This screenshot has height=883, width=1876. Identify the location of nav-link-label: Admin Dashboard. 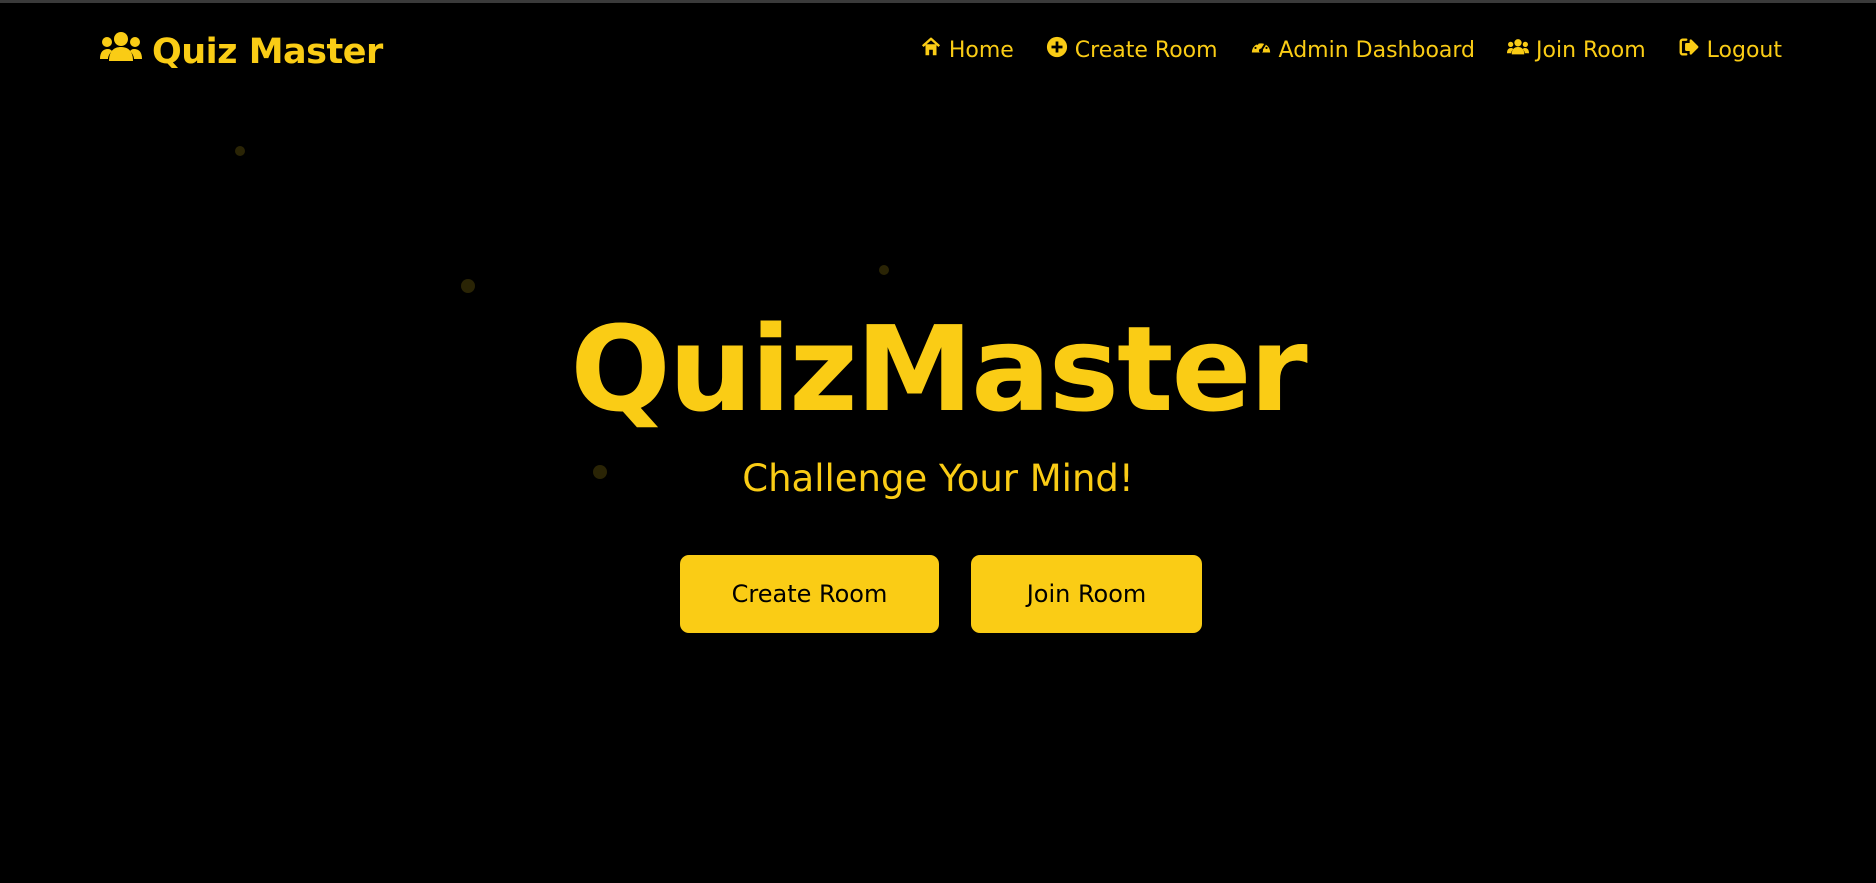
(1377, 50).